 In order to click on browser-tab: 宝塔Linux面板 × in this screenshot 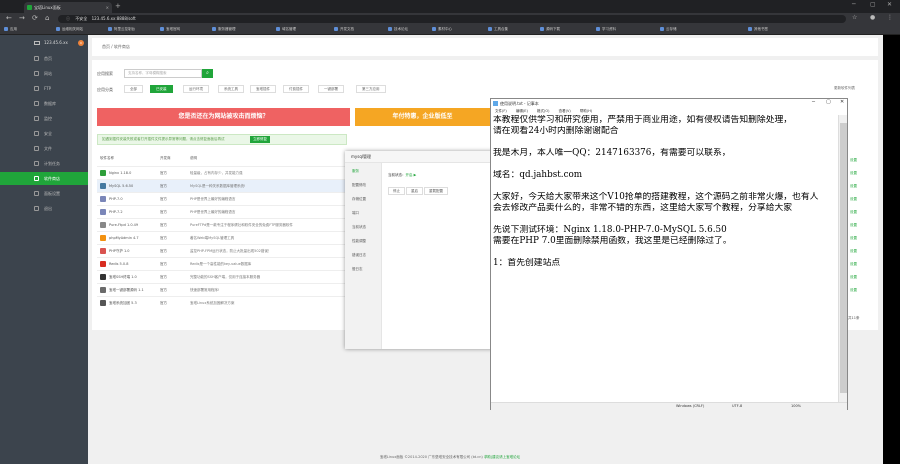, I will do `click(68, 7)`.